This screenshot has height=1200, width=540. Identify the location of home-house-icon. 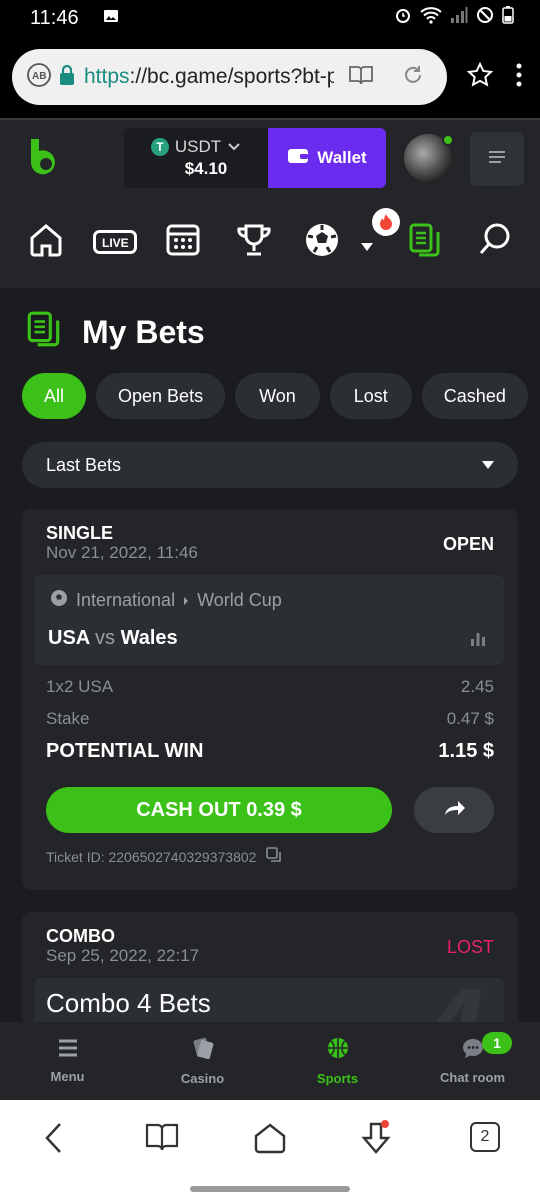
(270, 1140).